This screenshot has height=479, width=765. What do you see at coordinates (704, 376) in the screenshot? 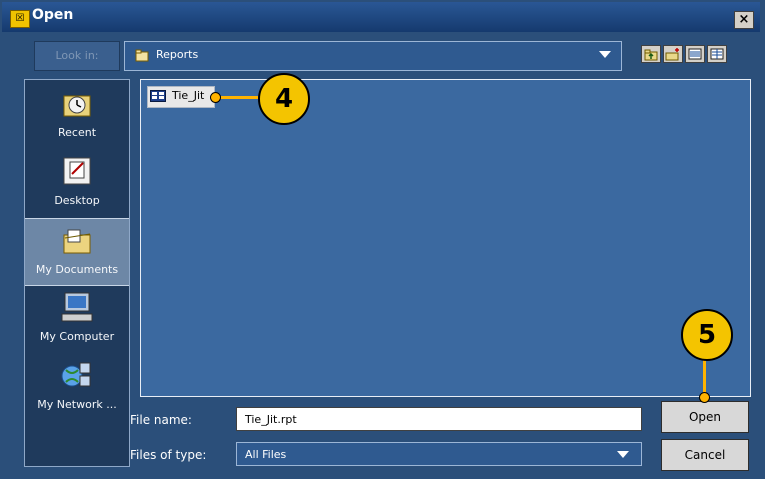
I see `callout-5-line` at bounding box center [704, 376].